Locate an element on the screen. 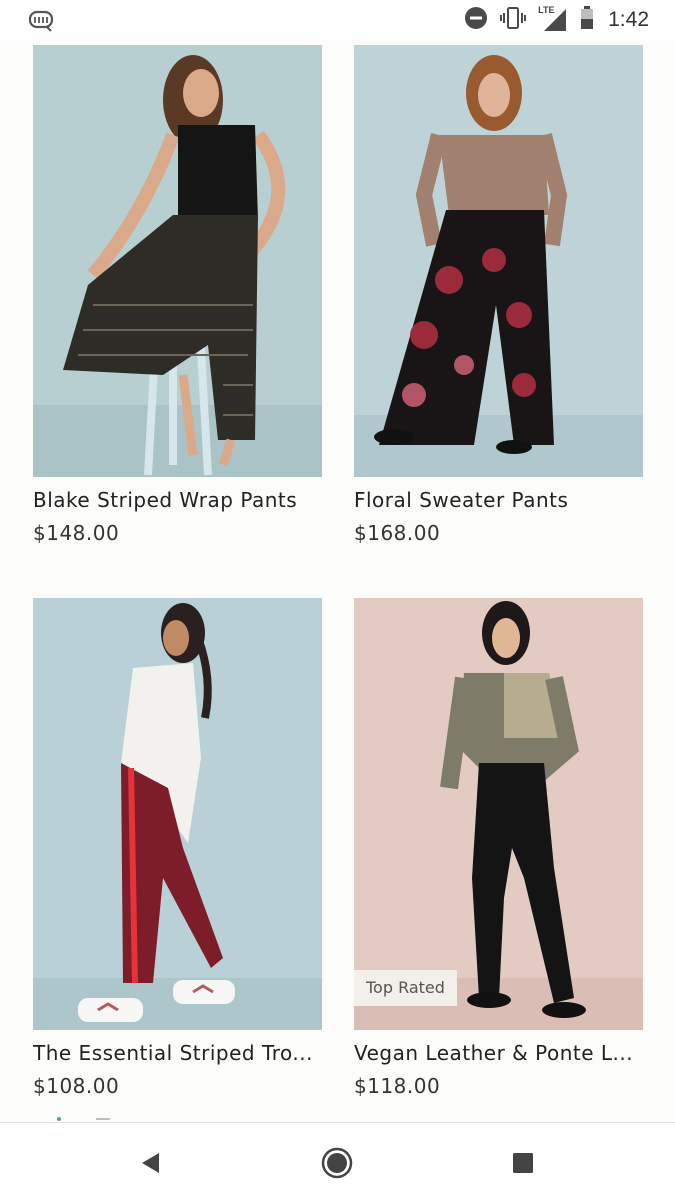 This screenshot has height=1201, width=675. product-name: Blake Striped Wrap Pants is located at coordinates (177, 500).